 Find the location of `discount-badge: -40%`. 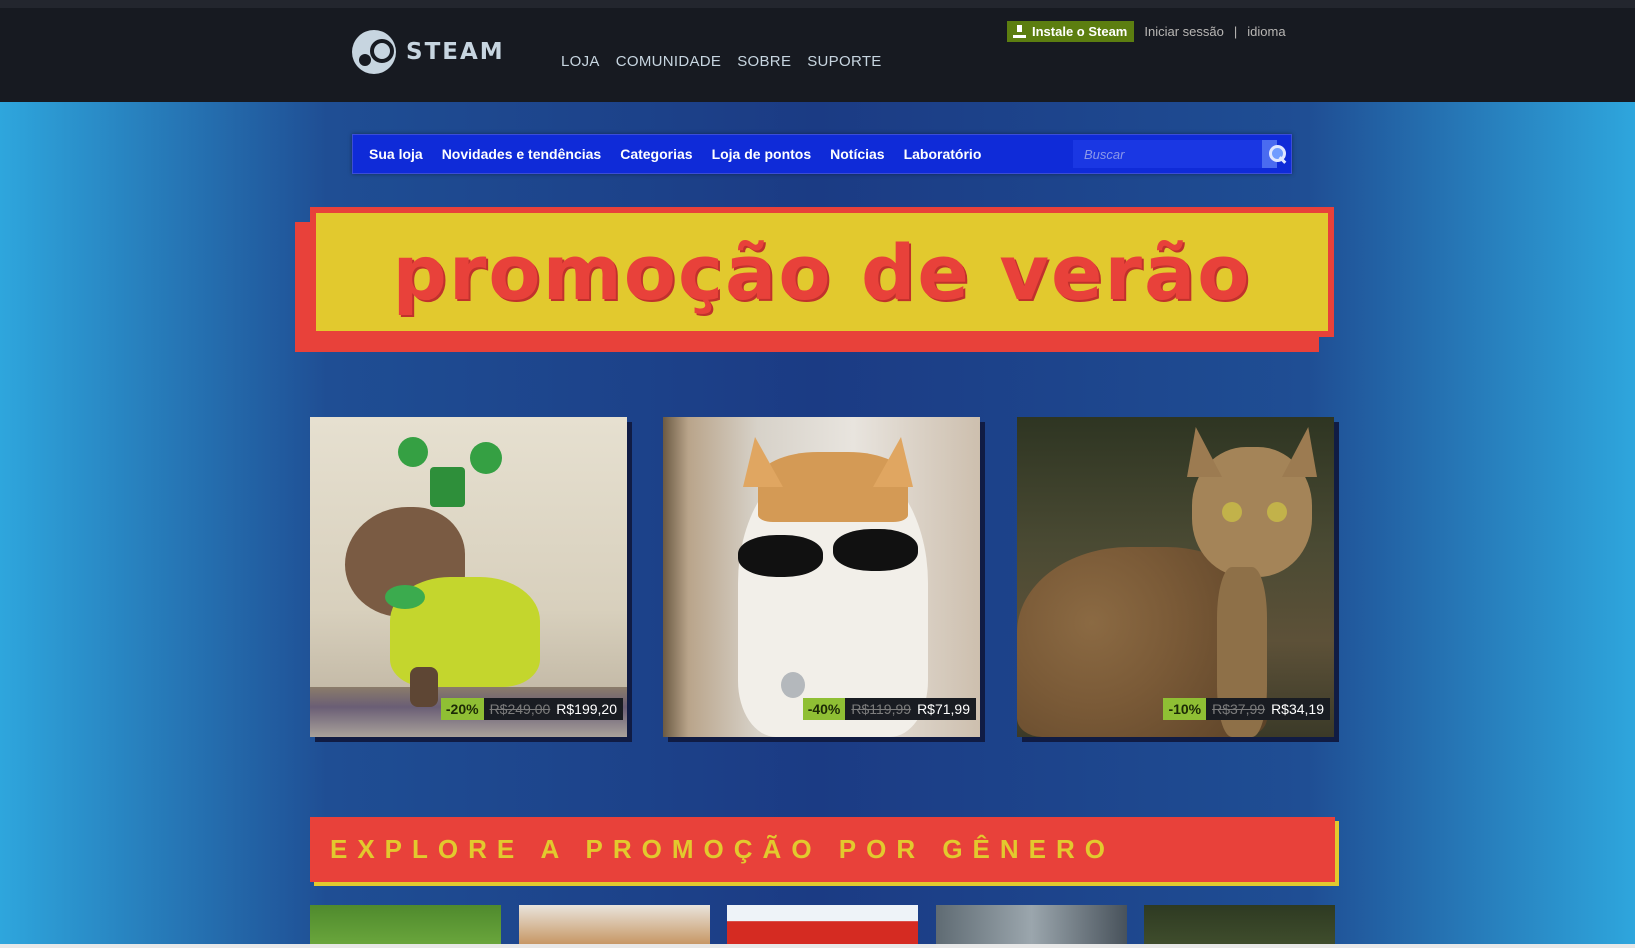

discount-badge: -40% is located at coordinates (824, 709).